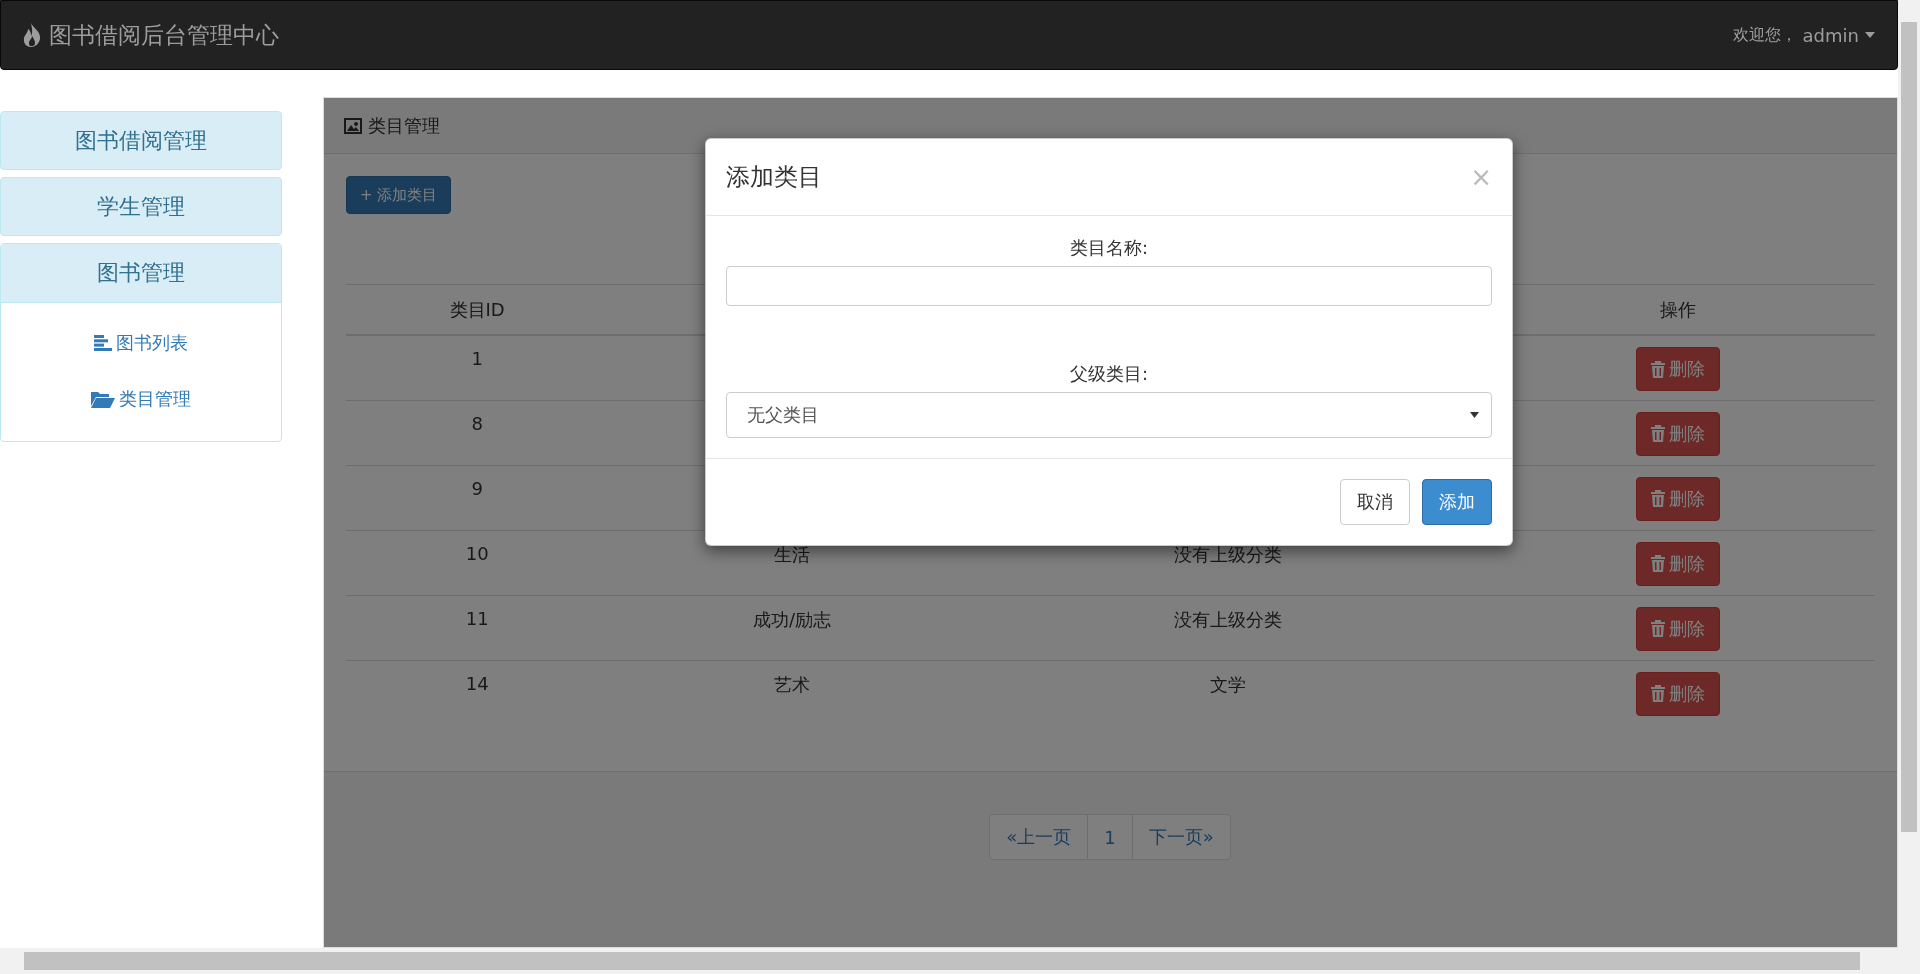 This screenshot has width=1920, height=974. What do you see at coordinates (103, 399) in the screenshot?
I see `folder-icon` at bounding box center [103, 399].